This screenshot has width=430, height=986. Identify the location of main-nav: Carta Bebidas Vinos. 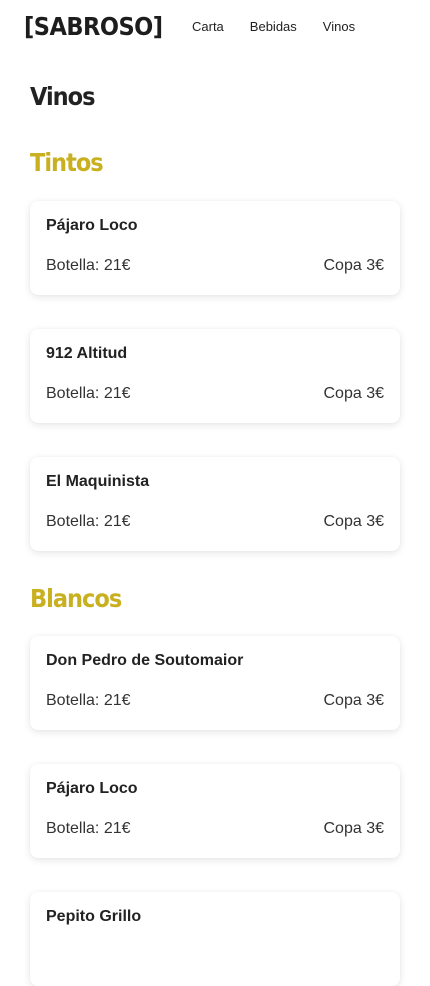
(286, 27).